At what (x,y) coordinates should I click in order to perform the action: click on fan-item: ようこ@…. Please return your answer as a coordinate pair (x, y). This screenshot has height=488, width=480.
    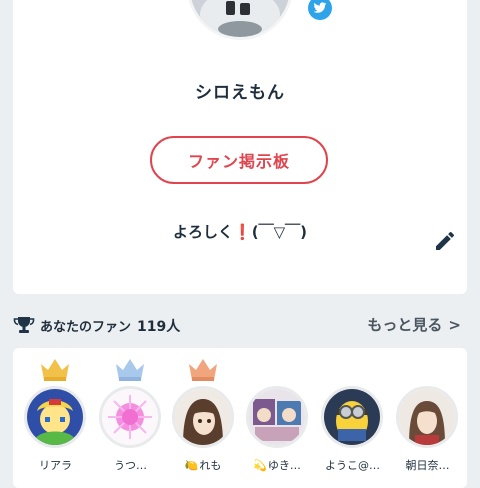
    Looking at the image, I should click on (352, 414).